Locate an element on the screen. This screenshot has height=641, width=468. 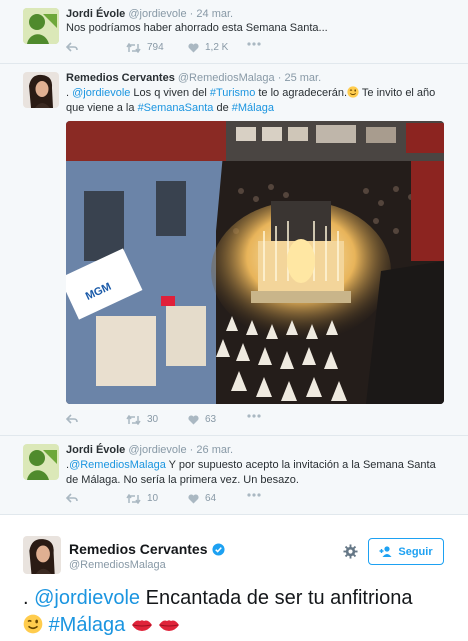
like-count: 64 is located at coordinates (211, 498).